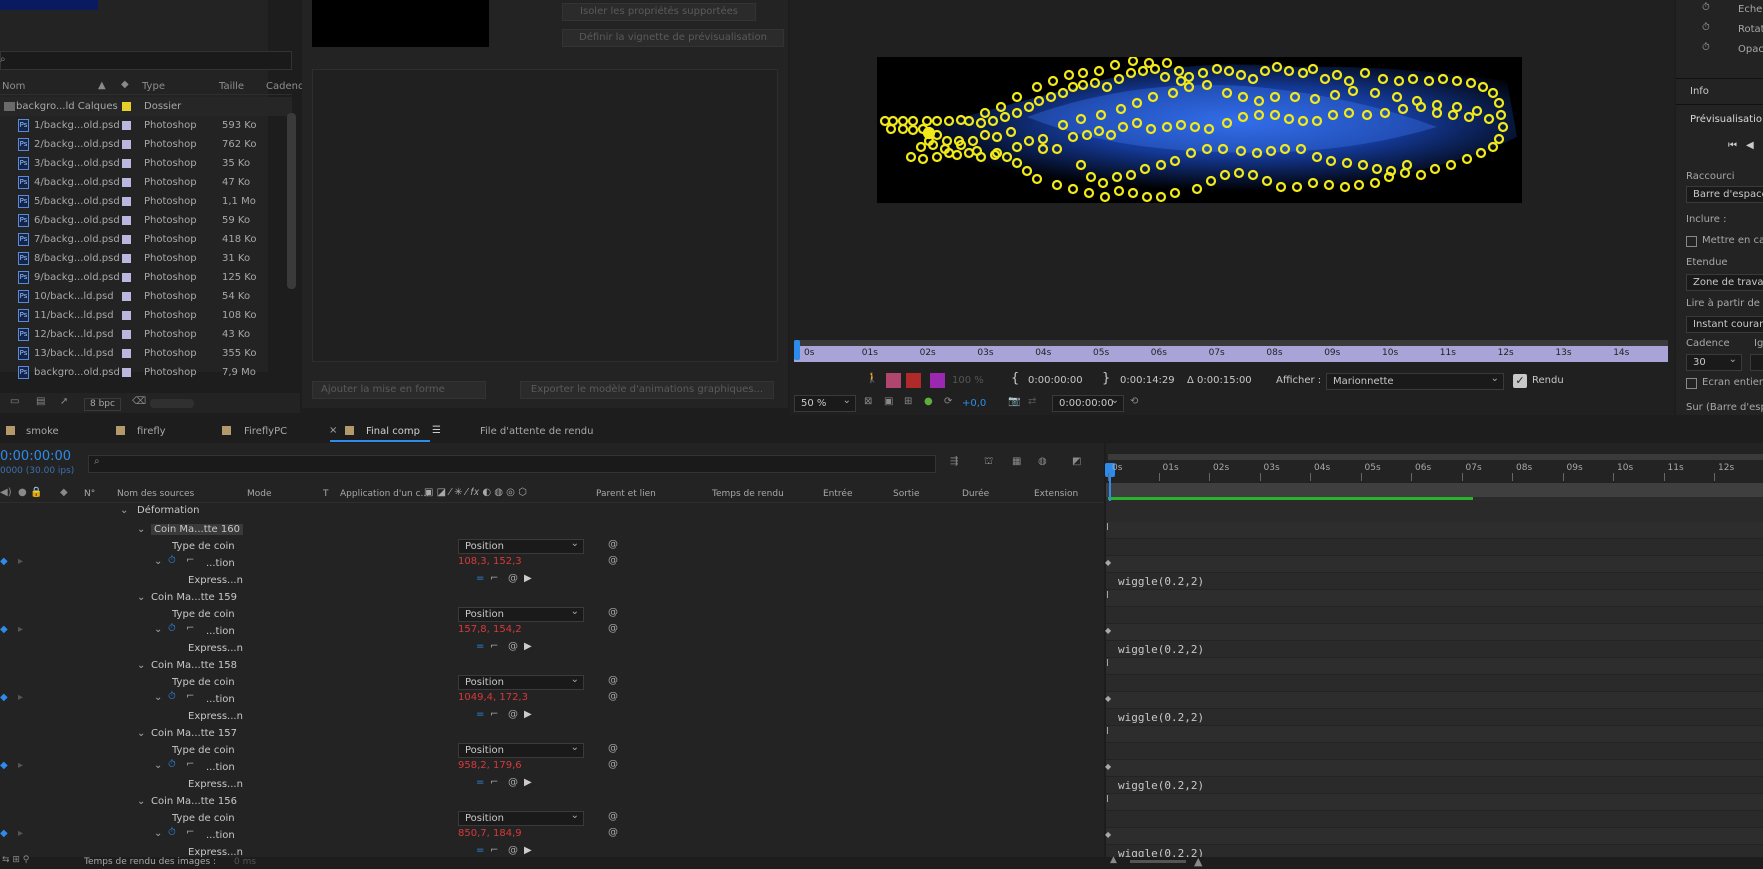  What do you see at coordinates (14, 401) in the screenshot?
I see `folder-icon: ▭` at bounding box center [14, 401].